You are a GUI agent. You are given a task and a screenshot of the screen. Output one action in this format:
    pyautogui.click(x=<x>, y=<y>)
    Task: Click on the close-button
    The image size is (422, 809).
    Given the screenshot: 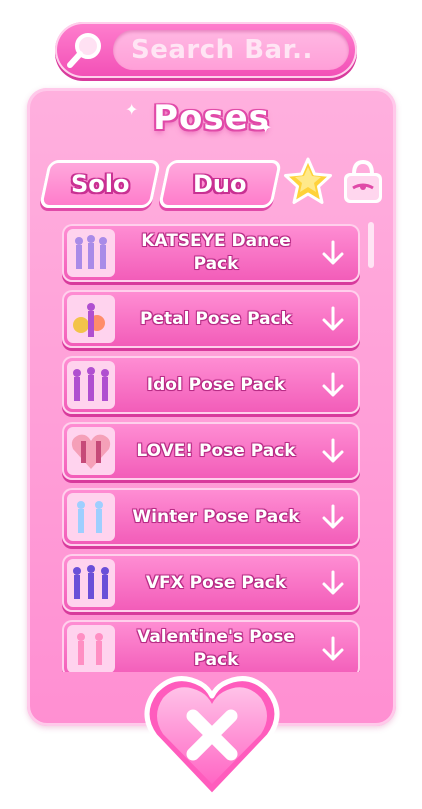 What is the action you would take?
    pyautogui.click(x=212, y=734)
    